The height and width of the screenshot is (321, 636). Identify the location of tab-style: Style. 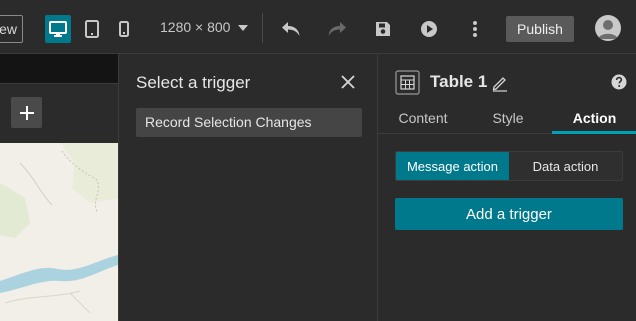
(508, 120).